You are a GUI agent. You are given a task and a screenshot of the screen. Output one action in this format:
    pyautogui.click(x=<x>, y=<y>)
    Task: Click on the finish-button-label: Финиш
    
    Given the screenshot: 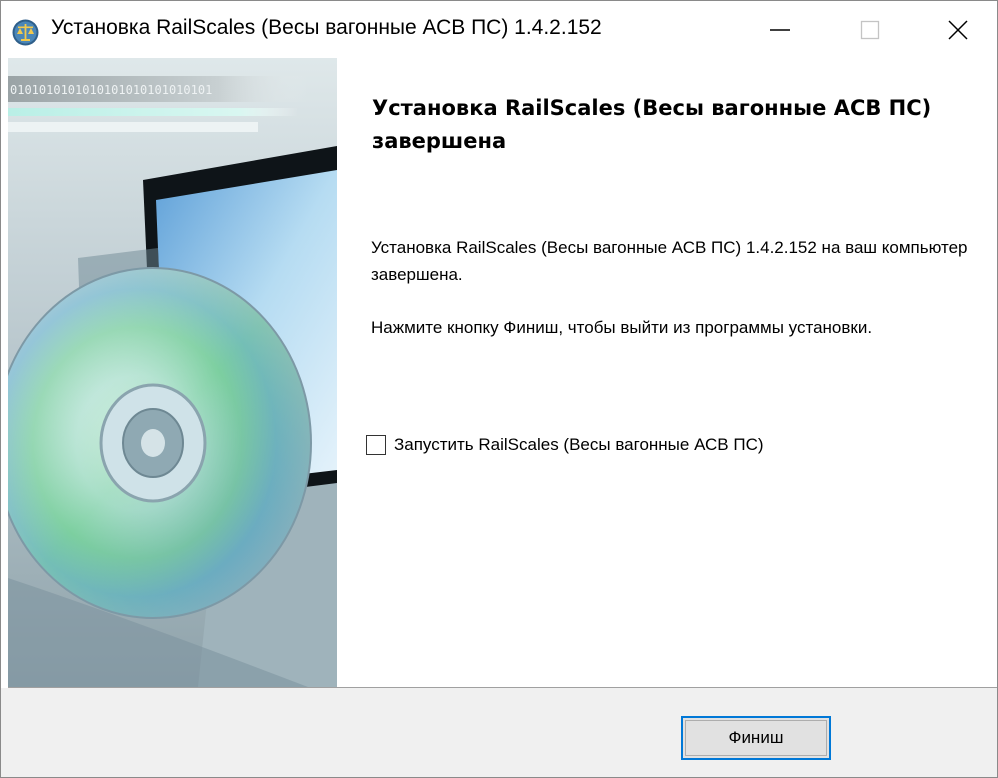 What is the action you would take?
    pyautogui.click(x=756, y=737)
    